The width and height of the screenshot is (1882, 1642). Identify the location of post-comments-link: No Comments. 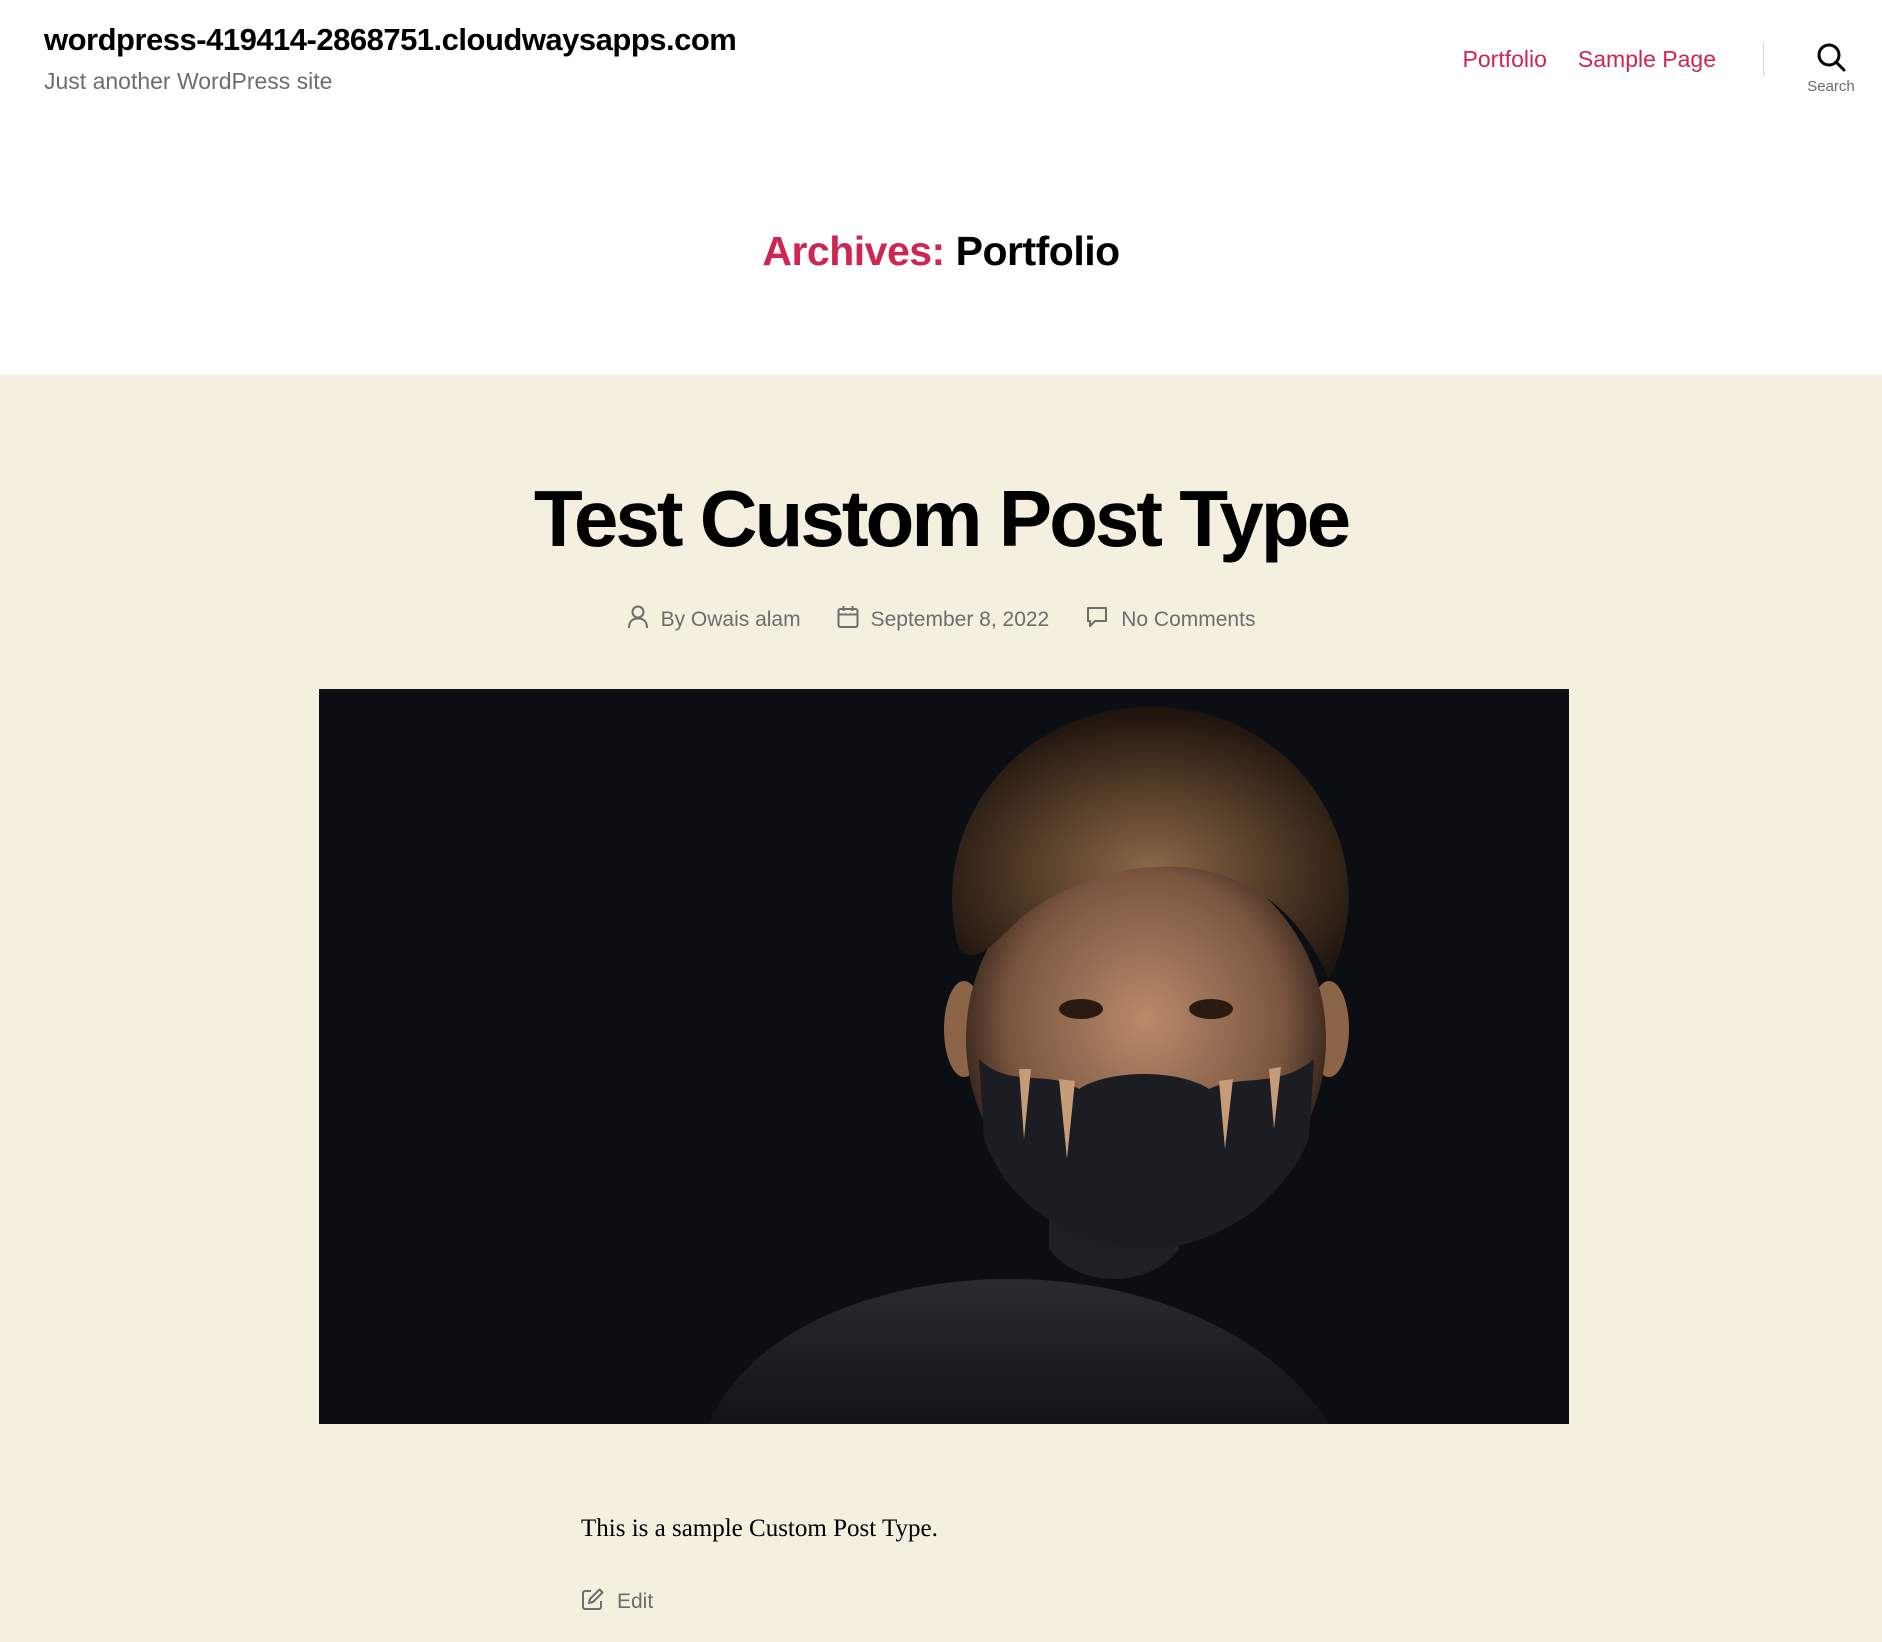
(1188, 620).